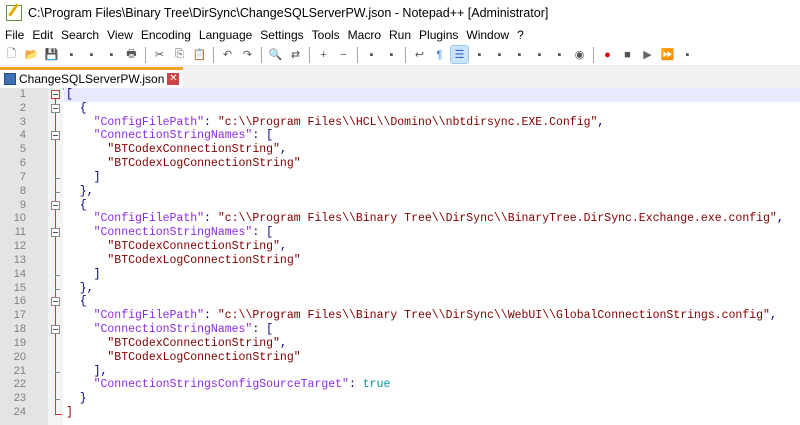 The width and height of the screenshot is (800, 425). What do you see at coordinates (400, 233) in the screenshot?
I see `code-line: 11 "ConnectionStringNames": [` at bounding box center [400, 233].